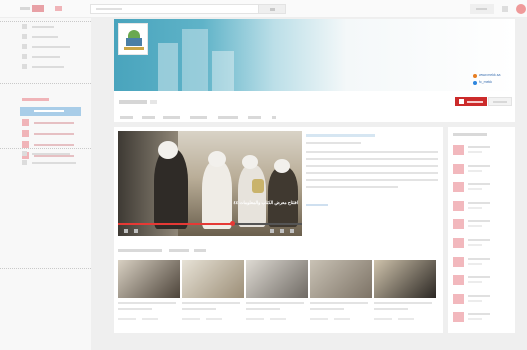  What do you see at coordinates (210, 183) in the screenshot?
I see `video-player: افتتاح معرض الكتاب والمعلومات ٤٤` at bounding box center [210, 183].